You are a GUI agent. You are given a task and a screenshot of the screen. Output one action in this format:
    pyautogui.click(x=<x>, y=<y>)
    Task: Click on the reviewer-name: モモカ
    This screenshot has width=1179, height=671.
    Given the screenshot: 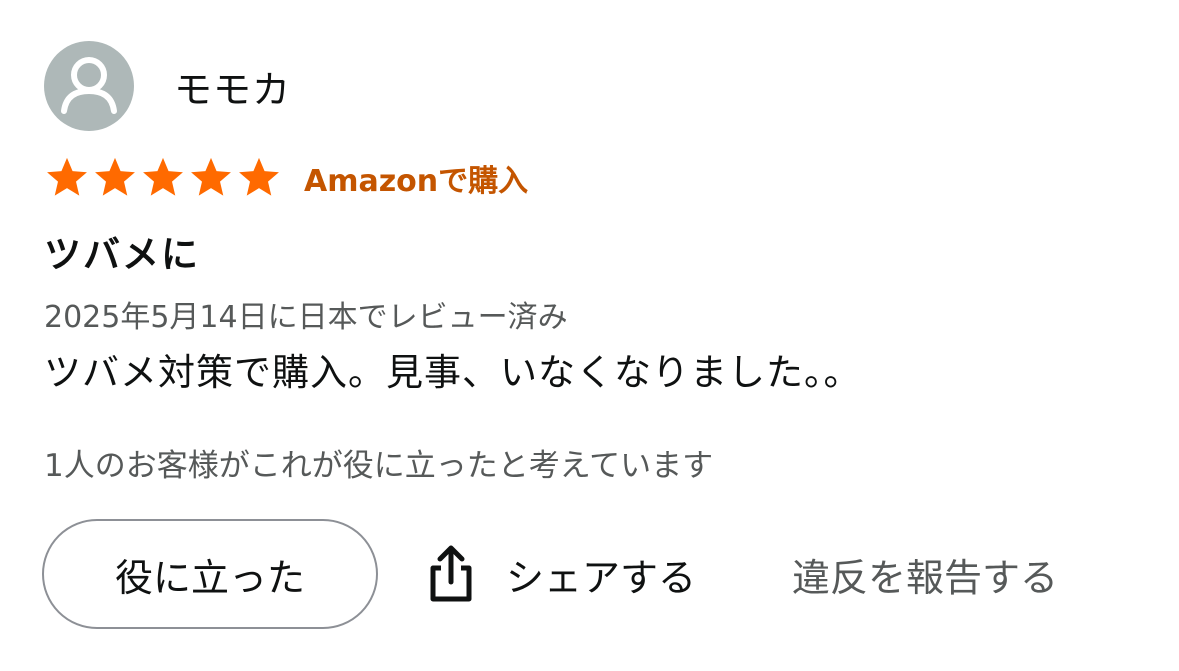 What is the action you would take?
    pyautogui.click(x=232, y=86)
    